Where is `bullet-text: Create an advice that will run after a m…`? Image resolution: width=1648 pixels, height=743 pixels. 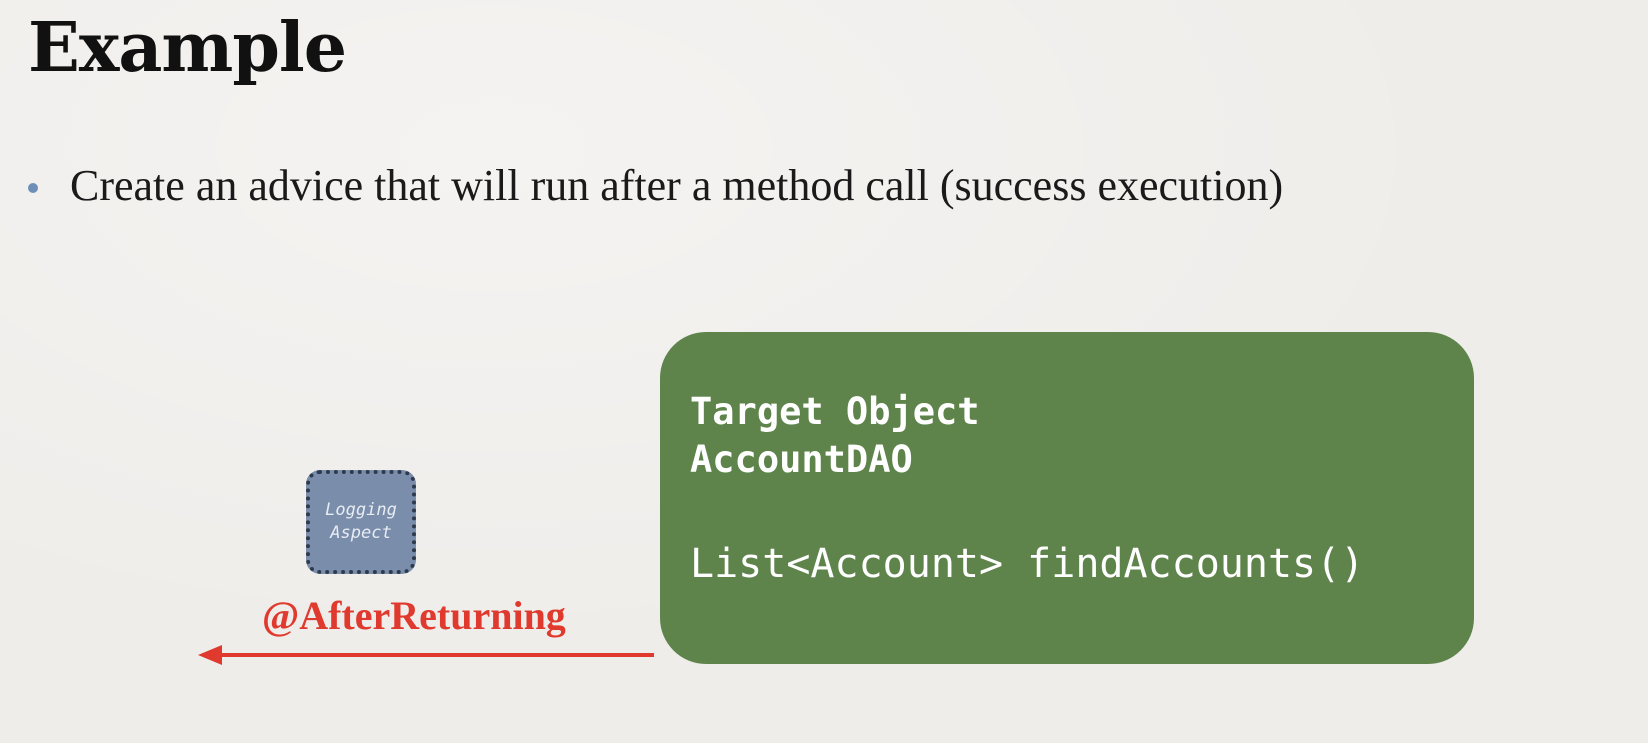
bullet-text: Create an advice that will run after a m… is located at coordinates (677, 185).